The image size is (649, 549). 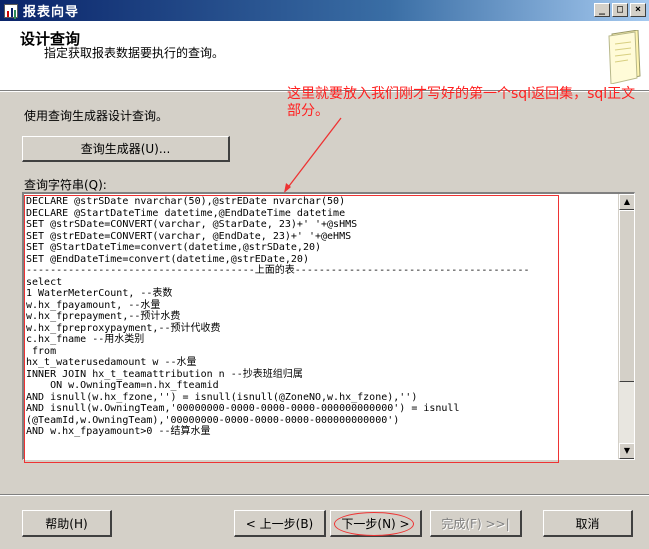 What do you see at coordinates (626, 296) in the screenshot?
I see `scroll-thumb` at bounding box center [626, 296].